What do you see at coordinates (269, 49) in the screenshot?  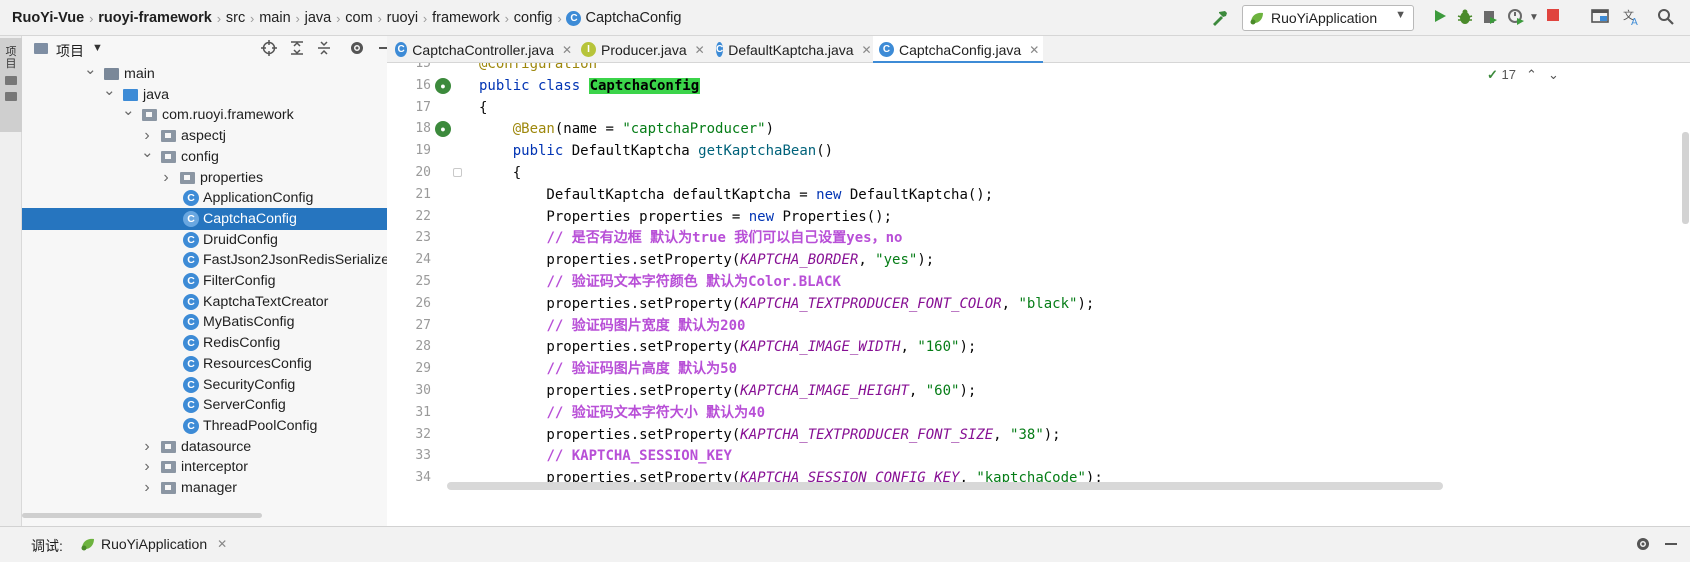 I see `locate-icon` at bounding box center [269, 49].